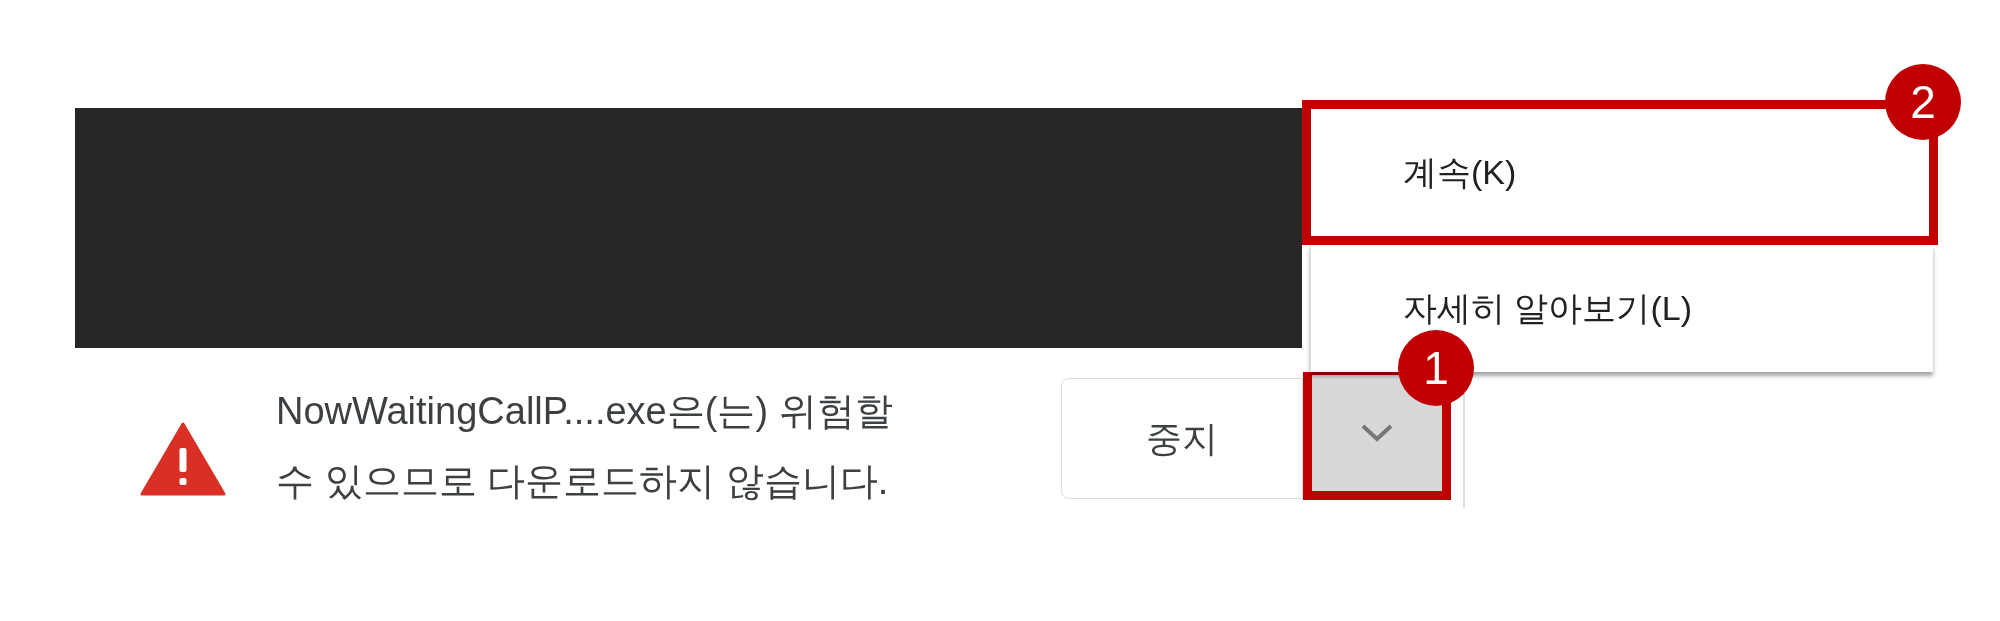  I want to click on step-badge: 2, so click(1923, 102).